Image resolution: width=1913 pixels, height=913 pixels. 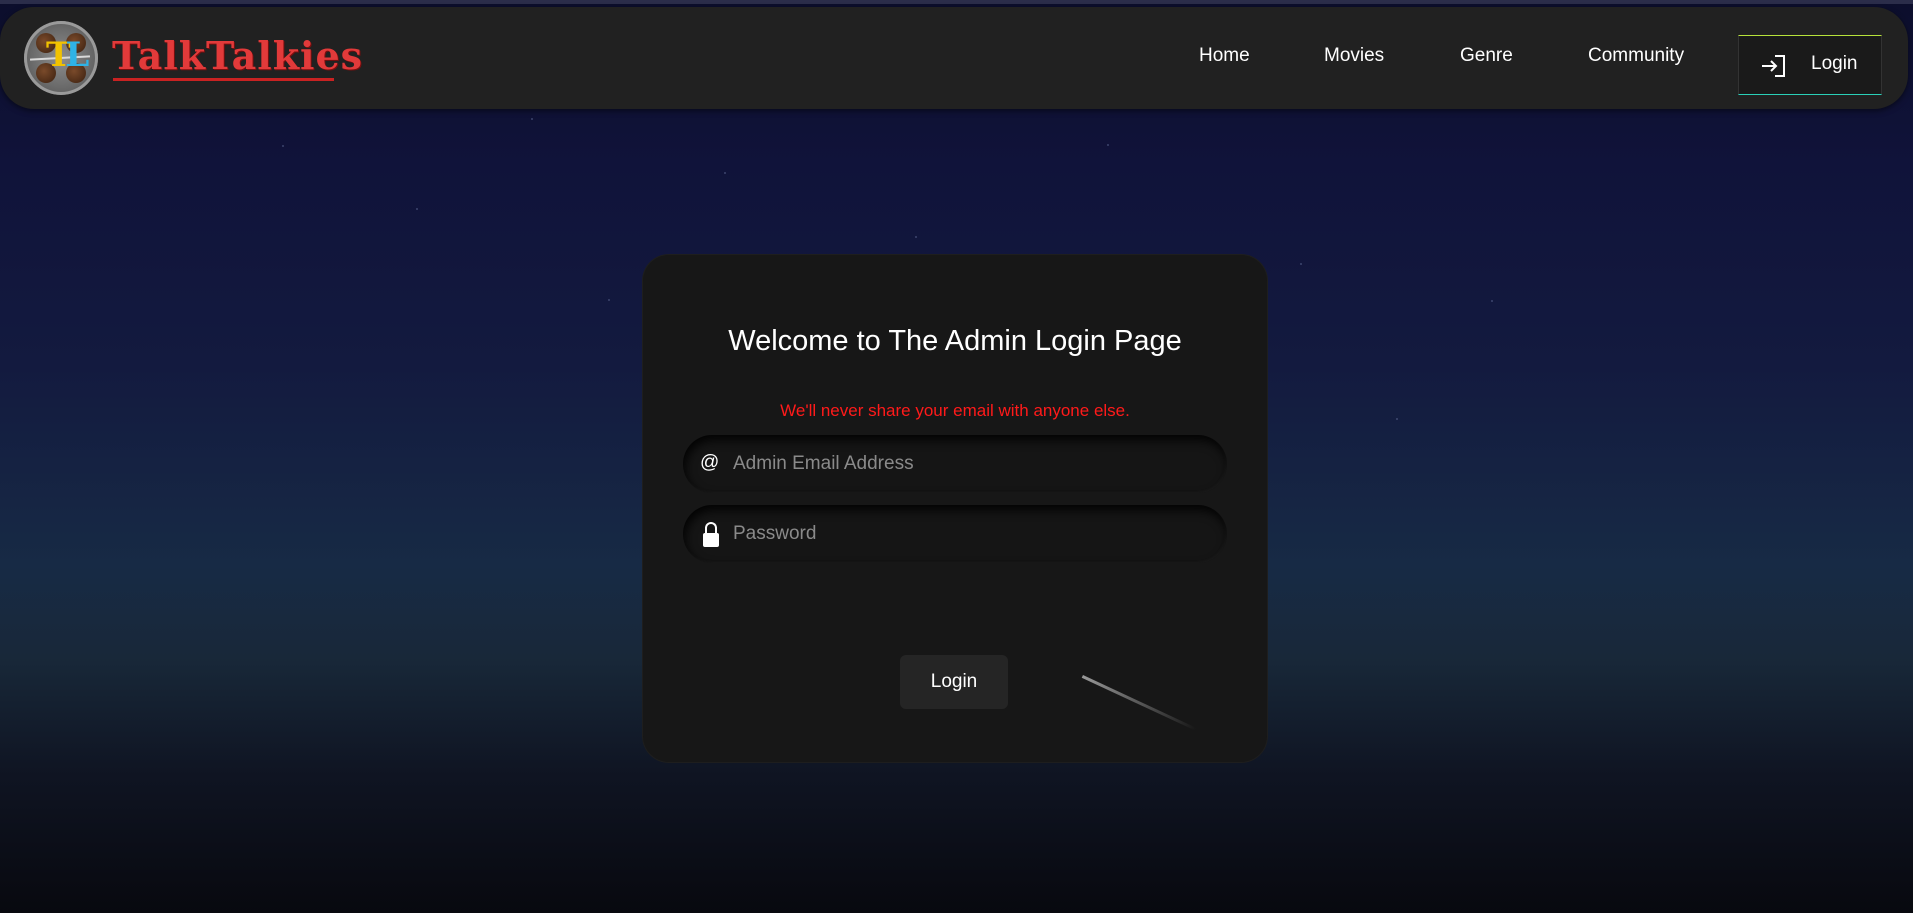 What do you see at coordinates (1139, 703) in the screenshot?
I see `shooting-star-decoration` at bounding box center [1139, 703].